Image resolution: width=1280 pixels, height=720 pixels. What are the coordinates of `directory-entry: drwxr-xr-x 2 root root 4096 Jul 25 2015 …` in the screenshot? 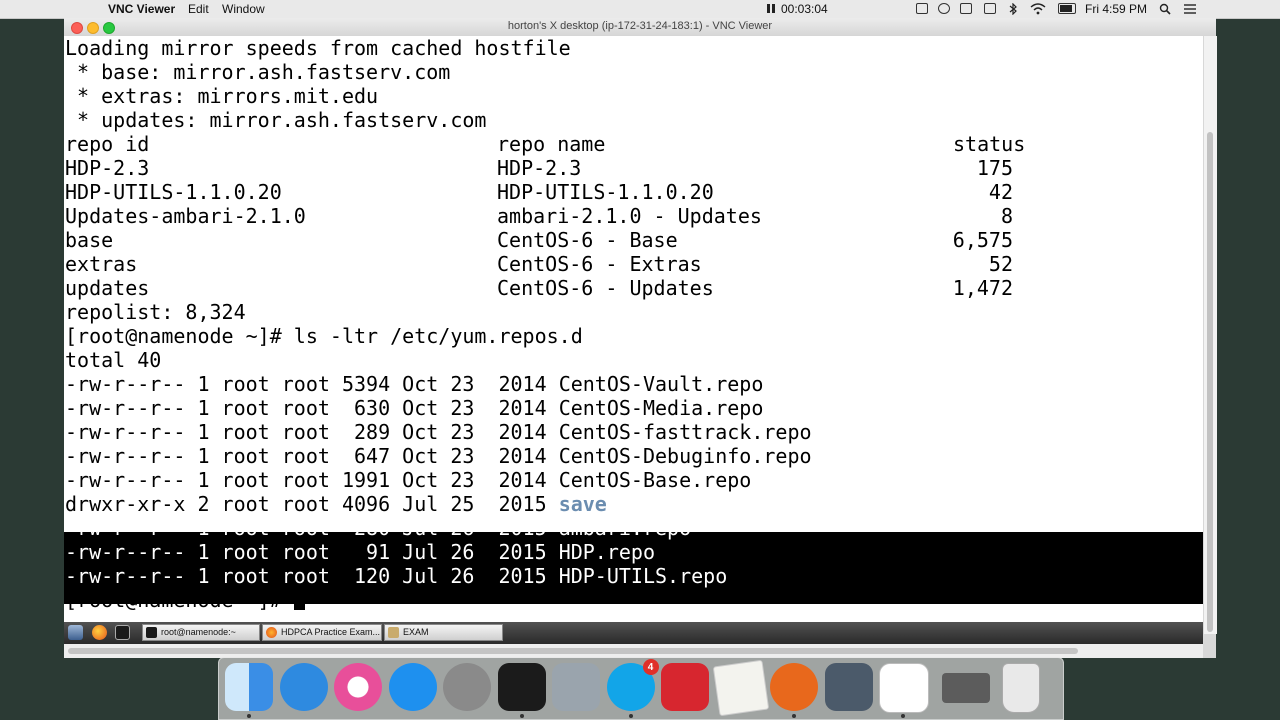 It's located at (336, 504).